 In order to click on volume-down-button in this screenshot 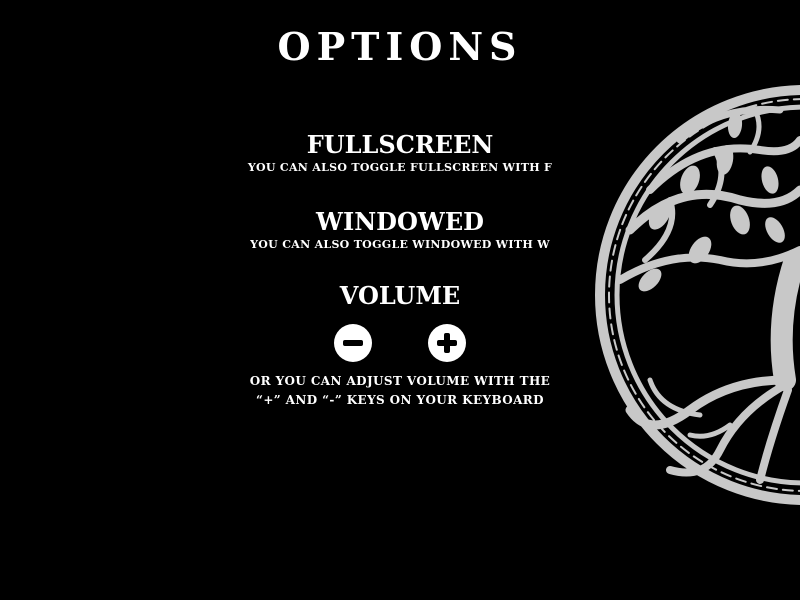, I will do `click(353, 343)`.